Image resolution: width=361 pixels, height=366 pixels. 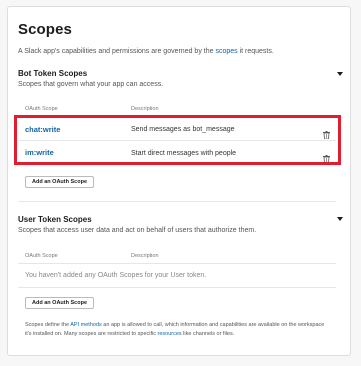 I want to click on bot-token-scopes-title: Bot Token Scopes, so click(x=53, y=73).